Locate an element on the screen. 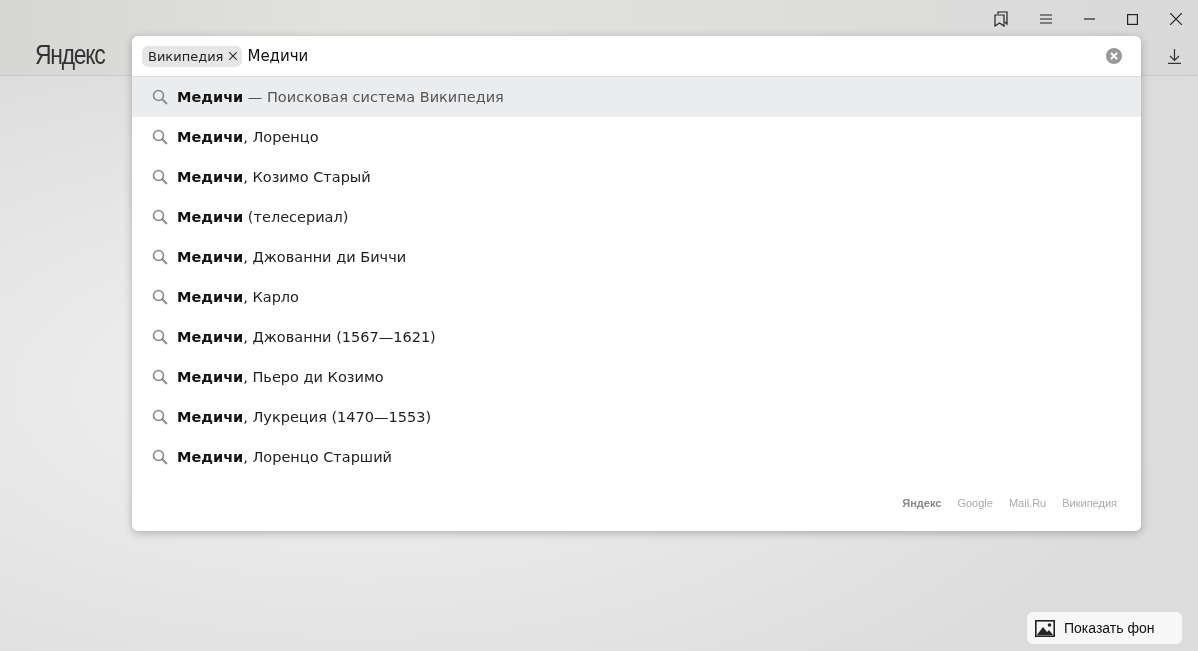  suggestion-item: Медичи, Лоренцо is located at coordinates (636, 137).